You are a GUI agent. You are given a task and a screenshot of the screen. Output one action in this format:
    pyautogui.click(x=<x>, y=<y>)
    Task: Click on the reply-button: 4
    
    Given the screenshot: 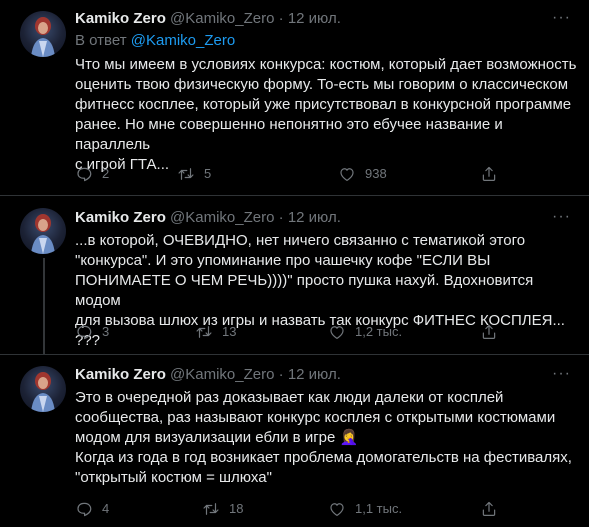 What is the action you would take?
    pyautogui.click(x=92, y=509)
    